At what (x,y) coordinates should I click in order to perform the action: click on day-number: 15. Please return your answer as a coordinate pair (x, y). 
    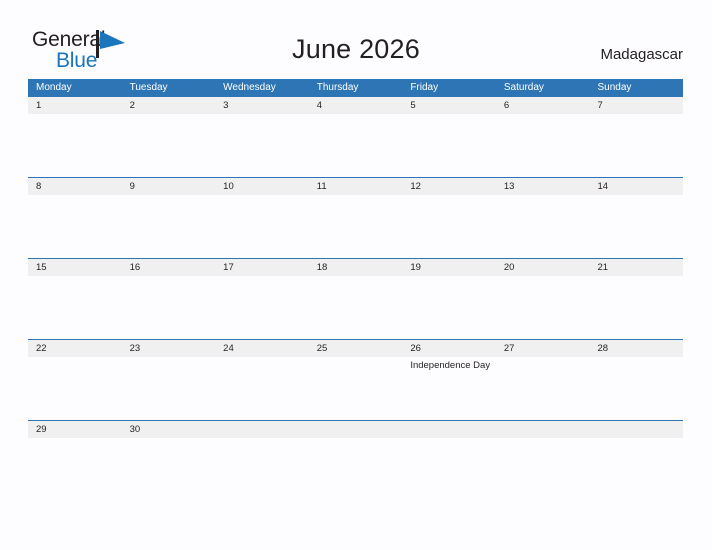
    Looking at the image, I should click on (41, 267).